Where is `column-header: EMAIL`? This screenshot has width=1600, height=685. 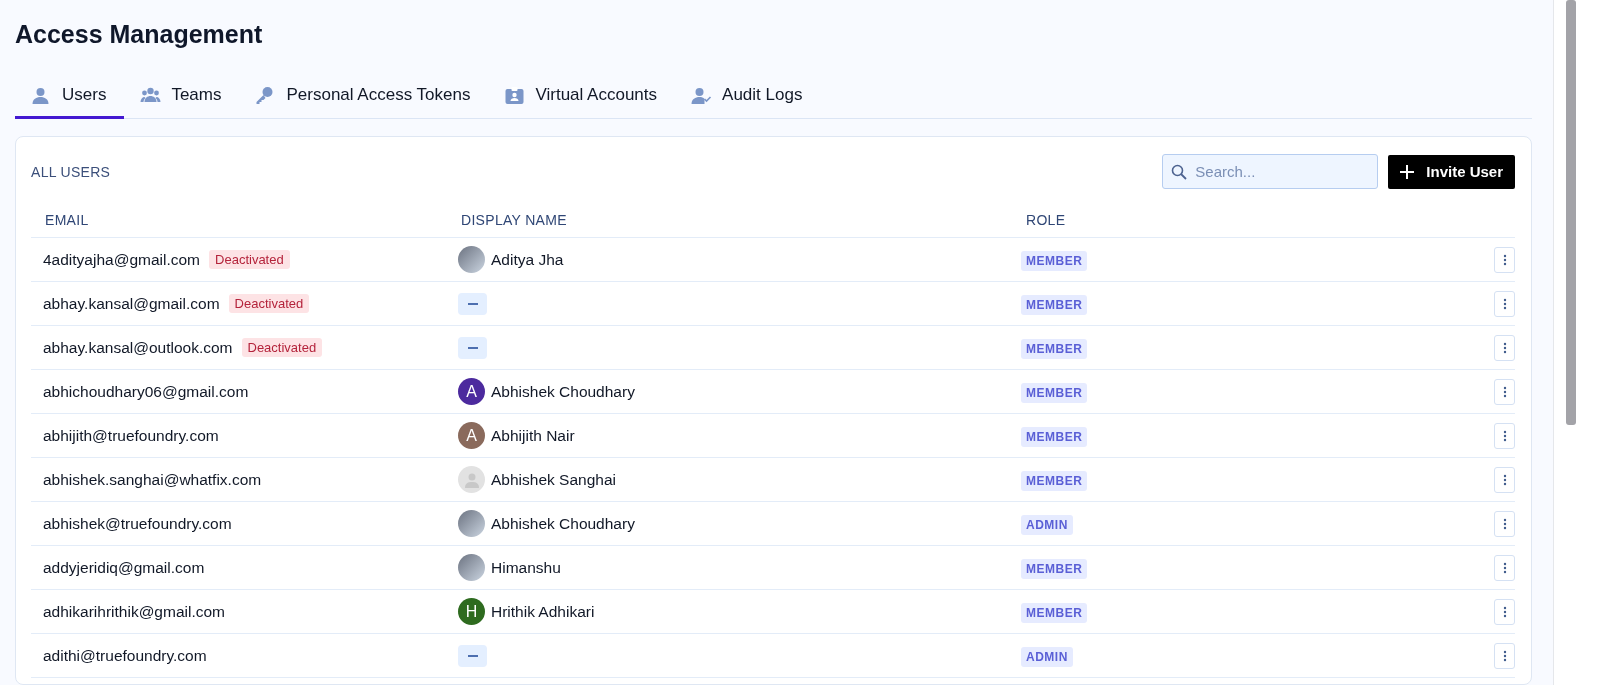 column-header: EMAIL is located at coordinates (67, 220).